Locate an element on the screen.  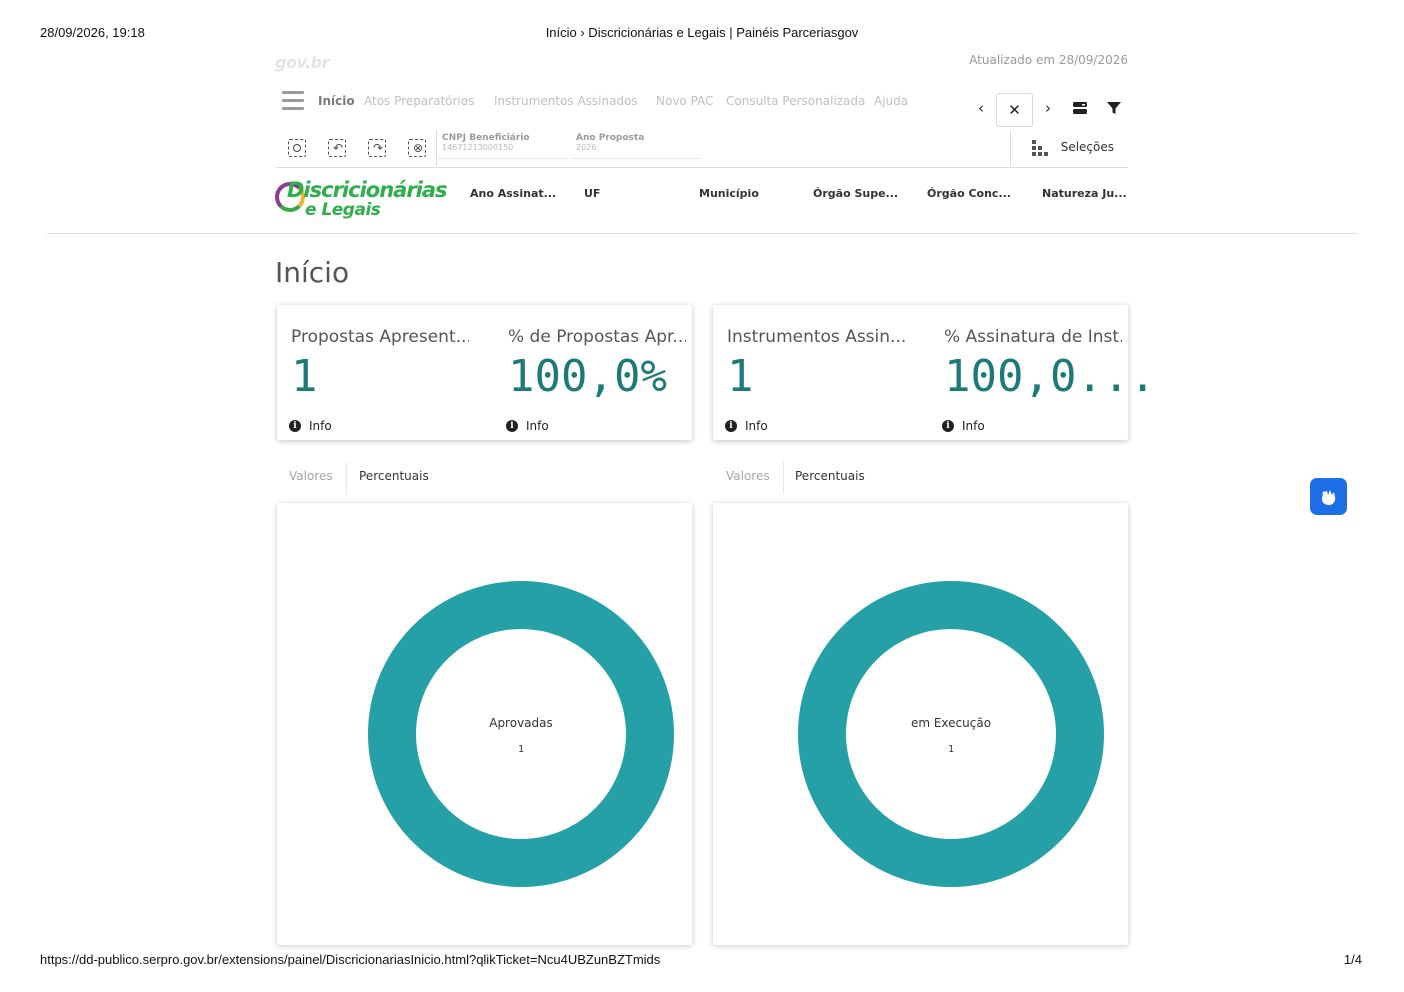
print-page-number: 1/4 is located at coordinates (1352, 959).